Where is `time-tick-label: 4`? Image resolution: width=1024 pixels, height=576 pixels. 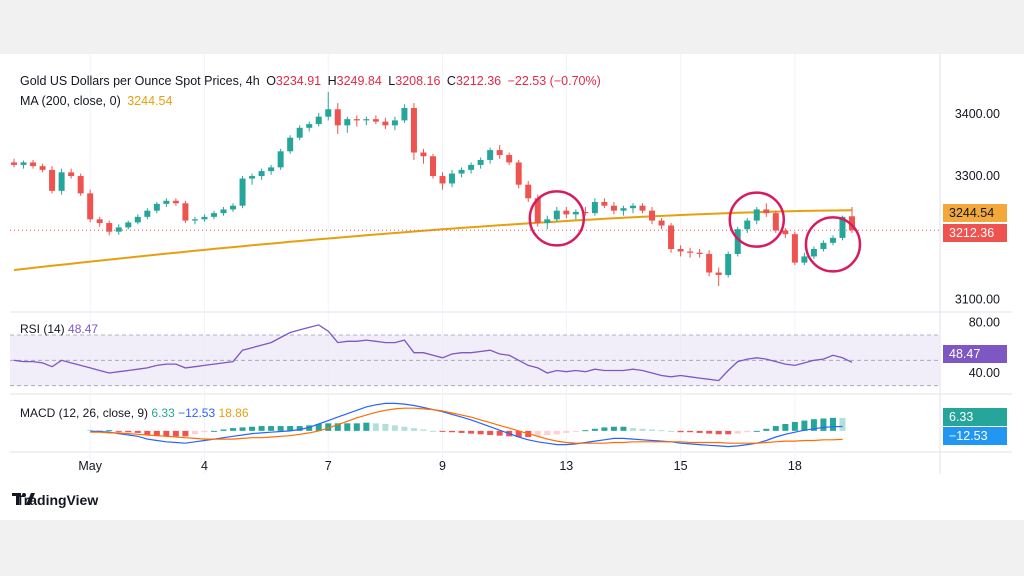
time-tick-label: 4 is located at coordinates (204, 466).